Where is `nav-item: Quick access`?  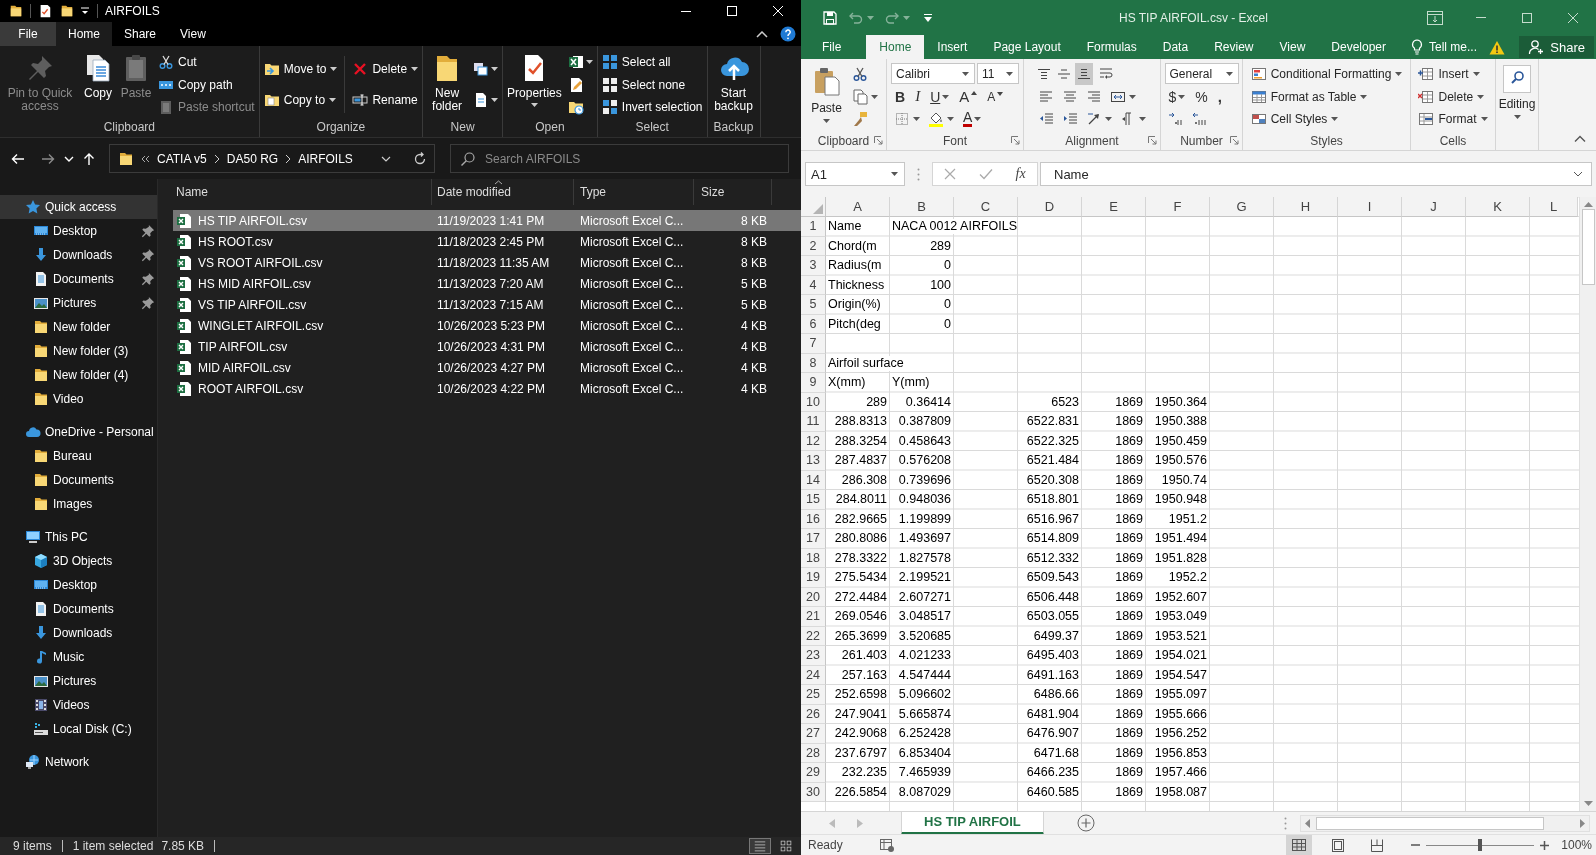 nav-item: Quick access is located at coordinates (78, 207).